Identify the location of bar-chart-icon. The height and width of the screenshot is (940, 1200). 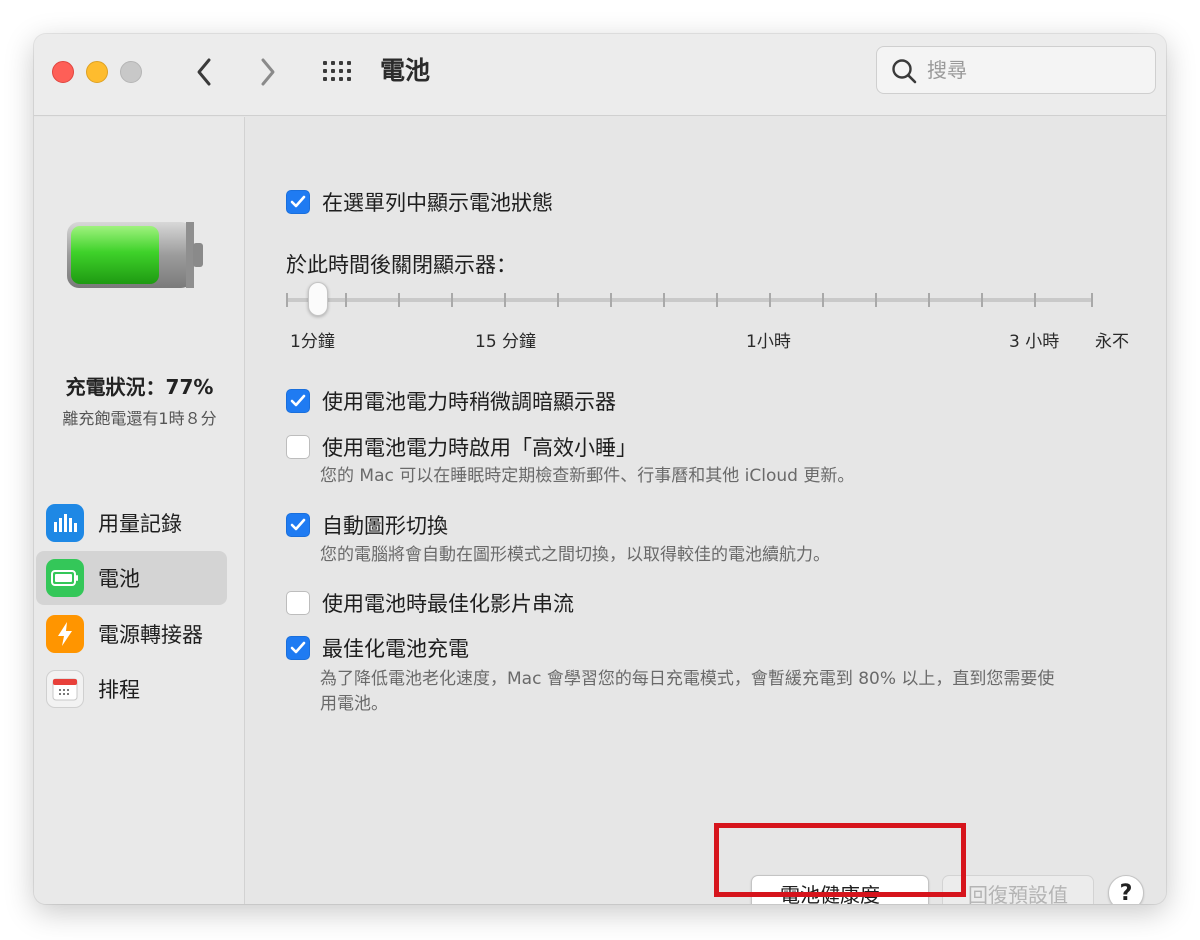
(65, 523).